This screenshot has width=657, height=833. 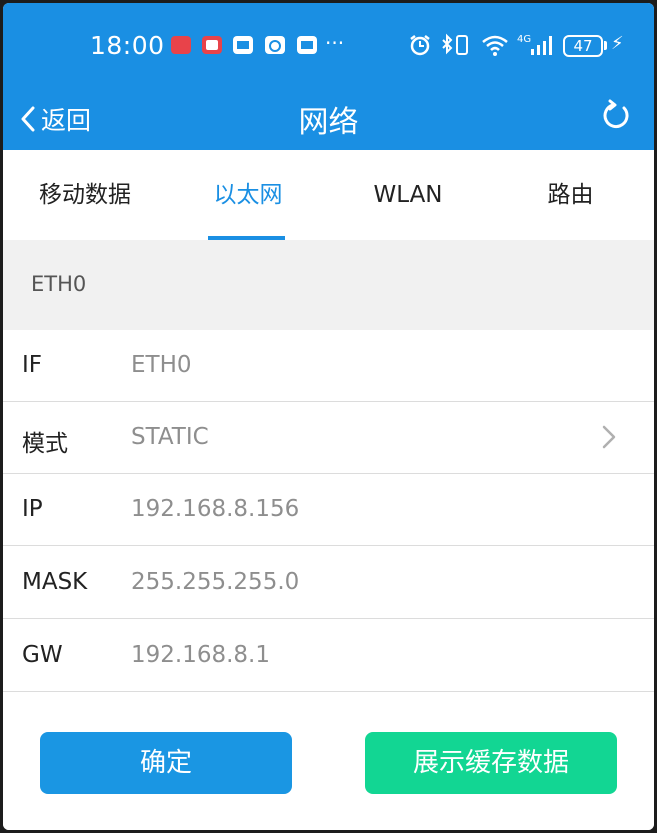 What do you see at coordinates (328, 195) in the screenshot?
I see `network-tabs: 移动数据 以太网 WLAN 路由` at bounding box center [328, 195].